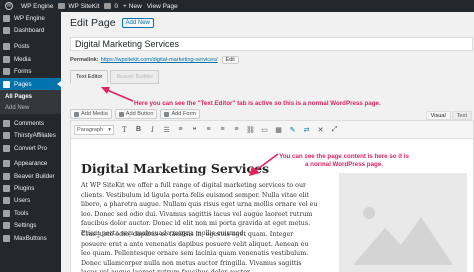 The image size is (474, 272). Describe the element at coordinates (250, 129) in the screenshot. I see `link-icon: ⛓` at that location.